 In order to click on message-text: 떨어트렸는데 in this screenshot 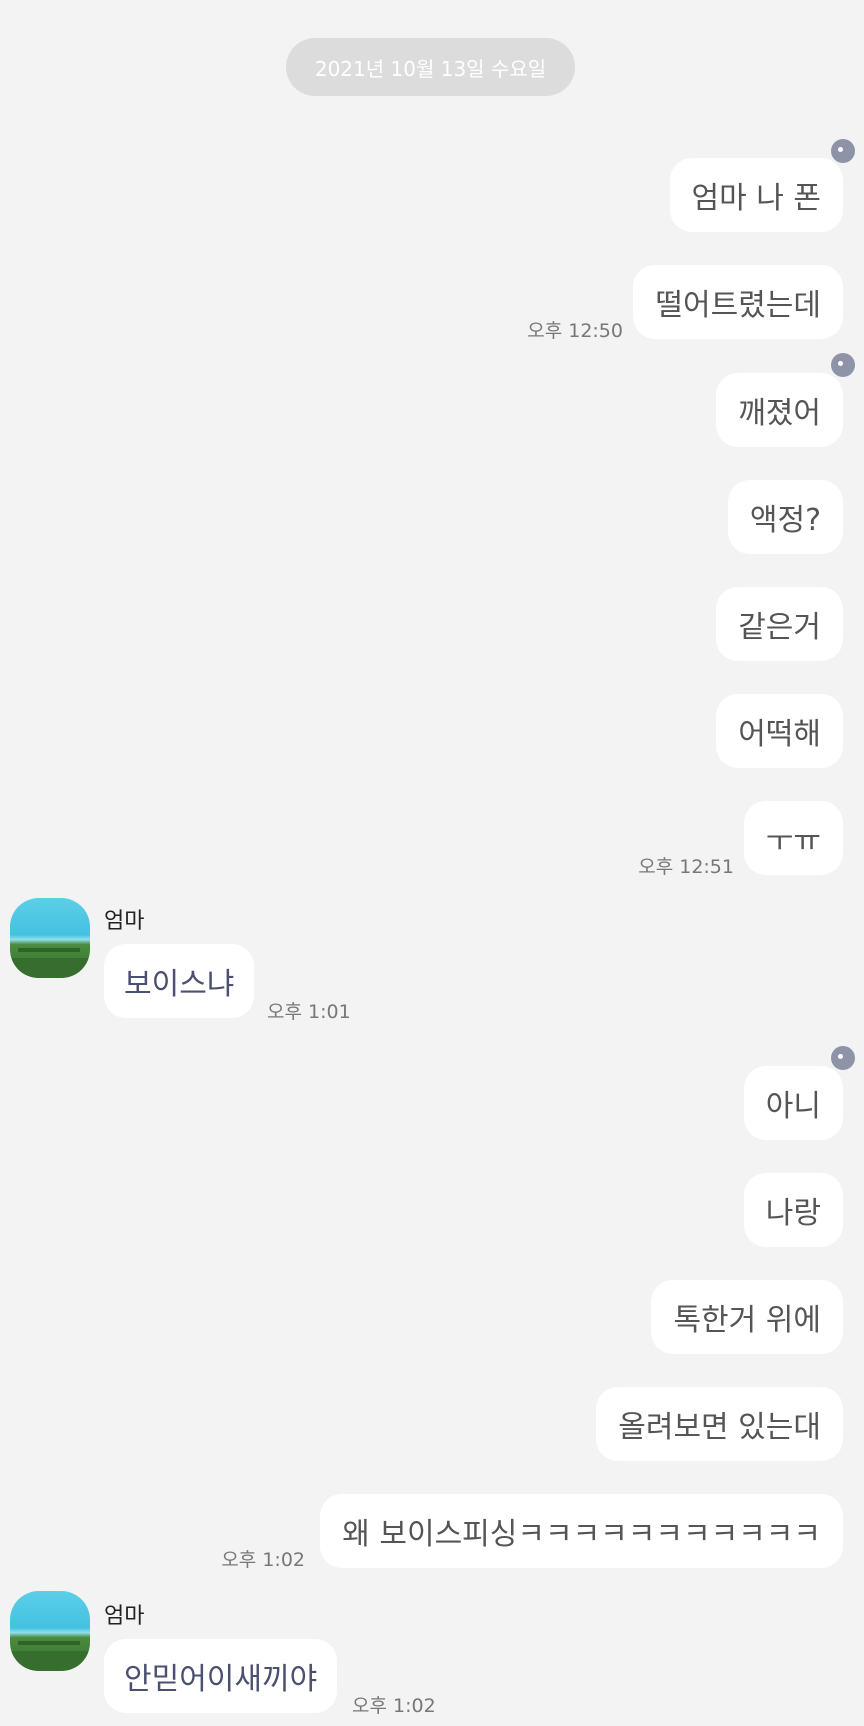, I will do `click(738, 305)`.